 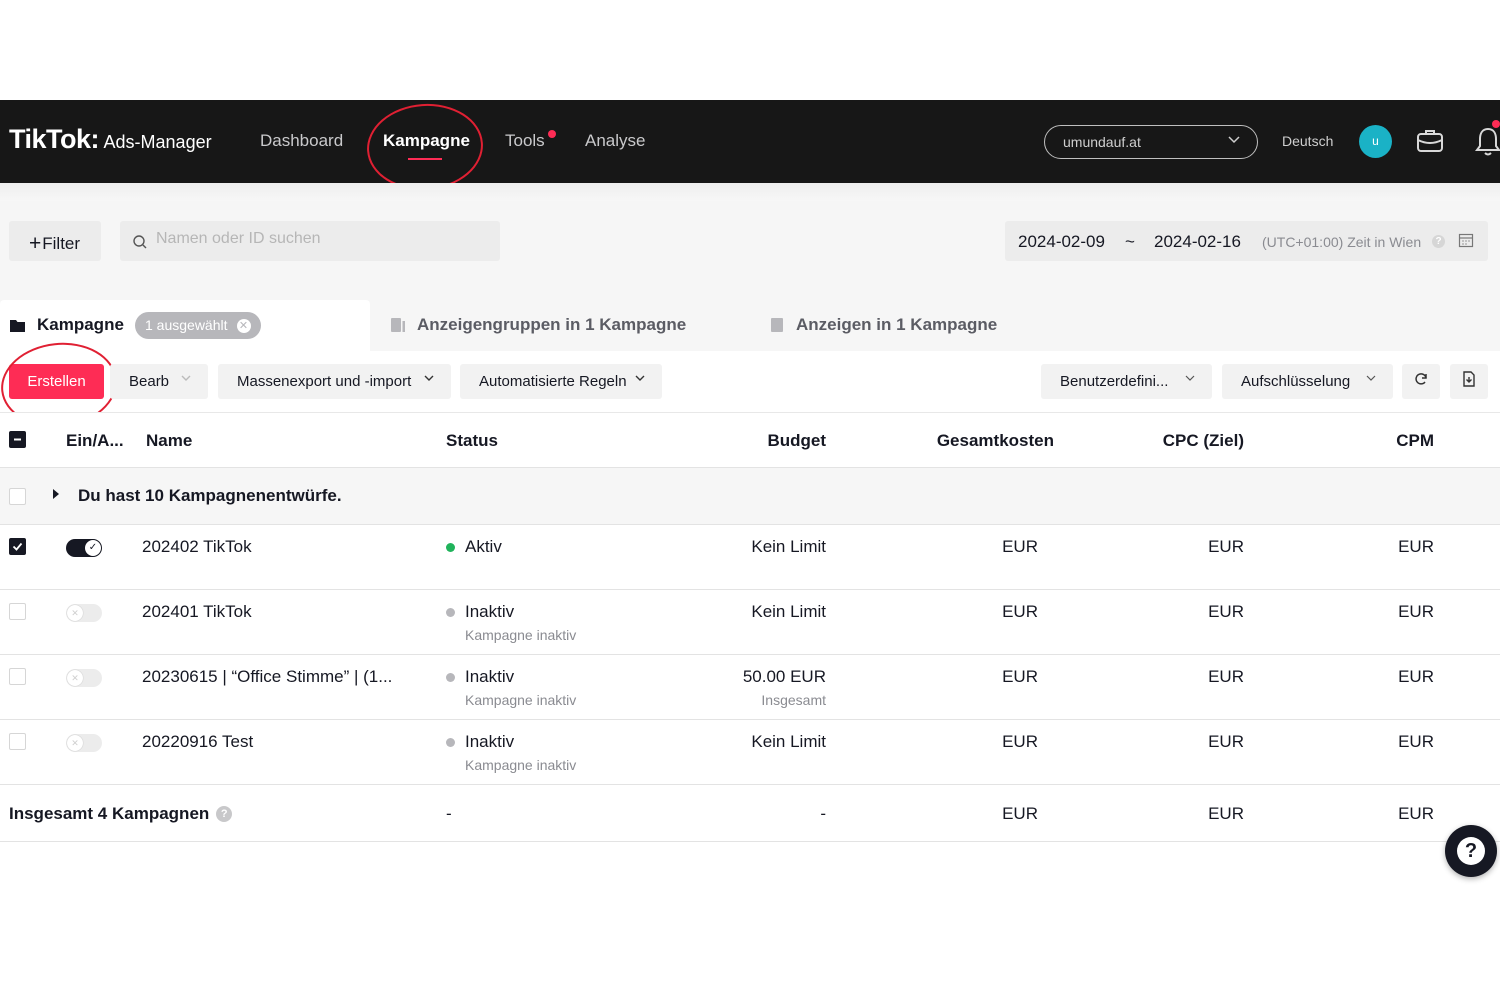 I want to click on campaign-name: 202401 TikTok, so click(x=197, y=612).